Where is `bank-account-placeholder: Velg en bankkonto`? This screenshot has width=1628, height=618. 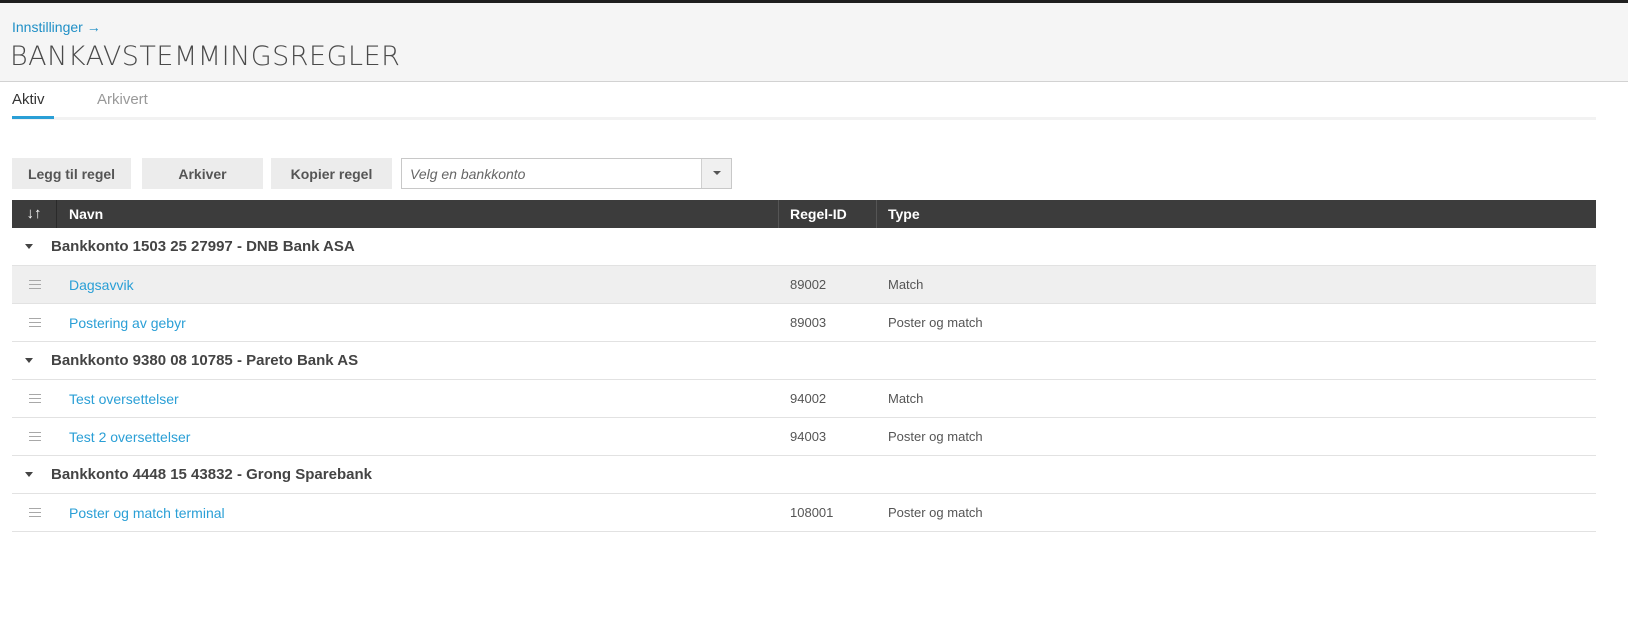 bank-account-placeholder: Velg en bankkonto is located at coordinates (468, 174).